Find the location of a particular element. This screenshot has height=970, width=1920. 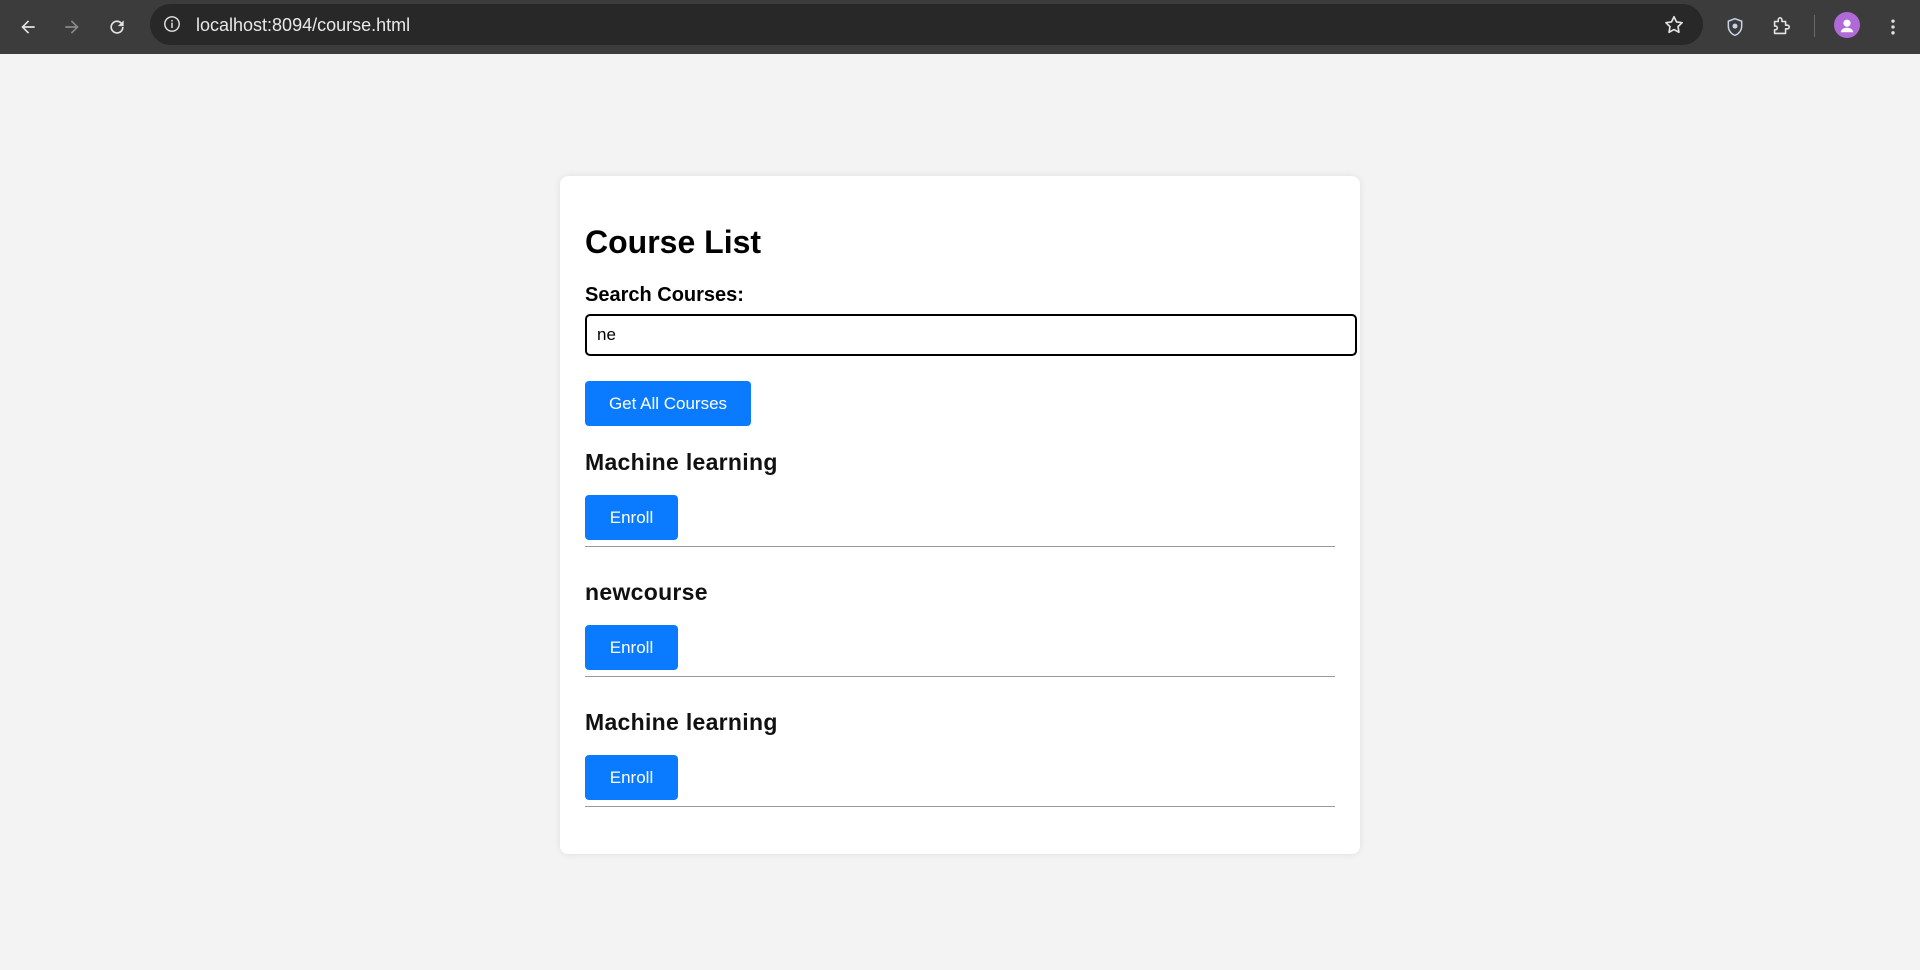

back-icon is located at coordinates (28, 27).